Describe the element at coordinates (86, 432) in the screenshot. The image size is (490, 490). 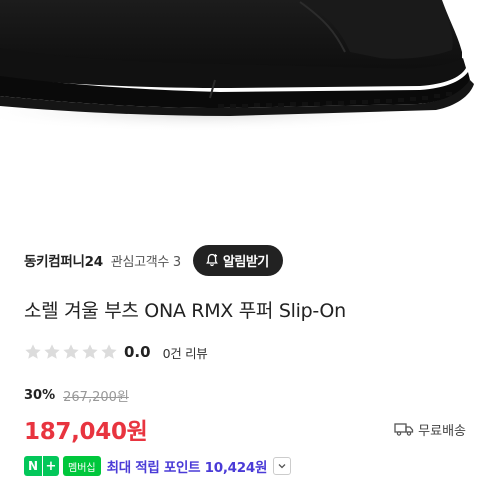
I see `sale-price: 187,040원` at that location.